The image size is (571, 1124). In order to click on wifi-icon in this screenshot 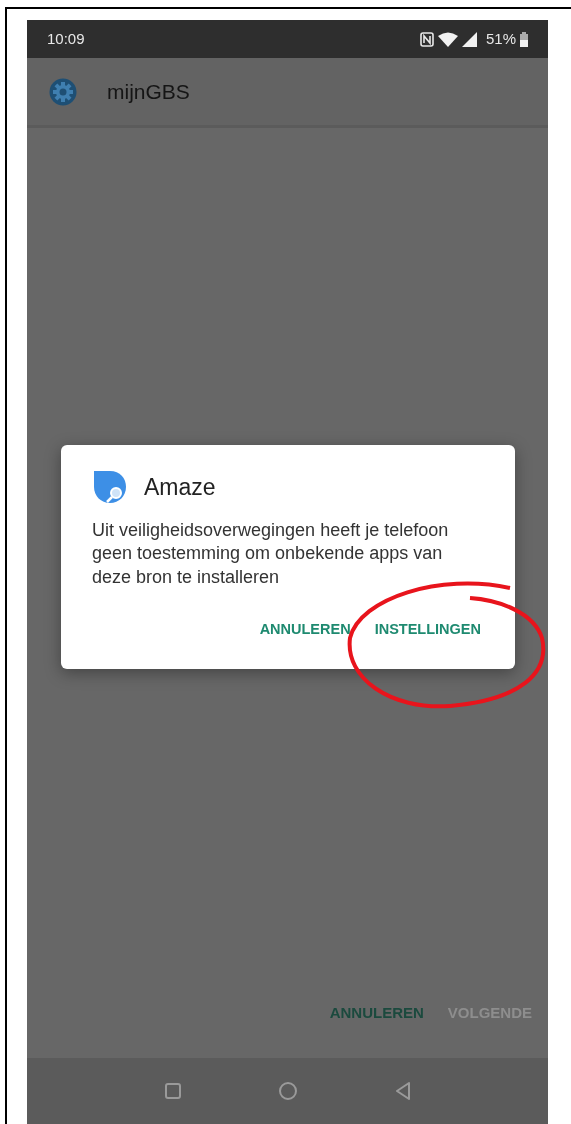, I will do `click(447, 39)`.